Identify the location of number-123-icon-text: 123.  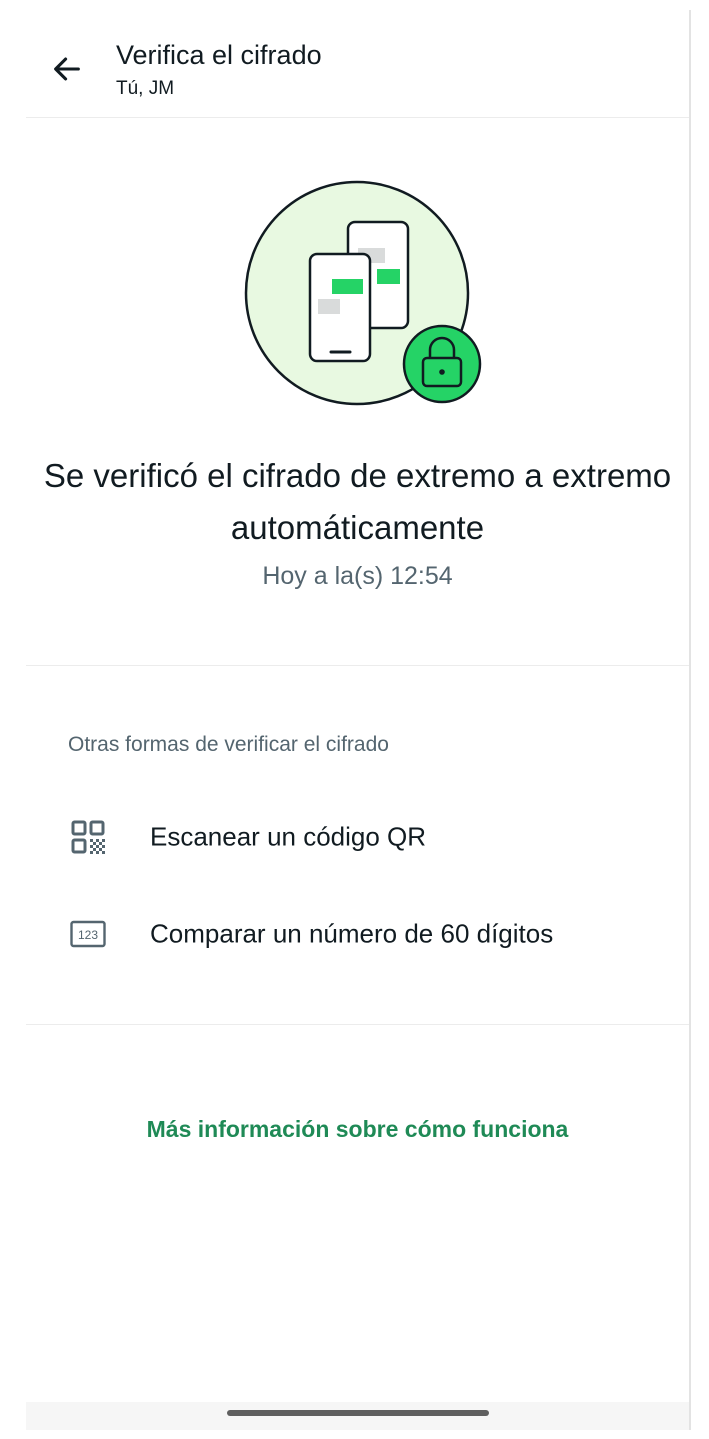
(88, 935).